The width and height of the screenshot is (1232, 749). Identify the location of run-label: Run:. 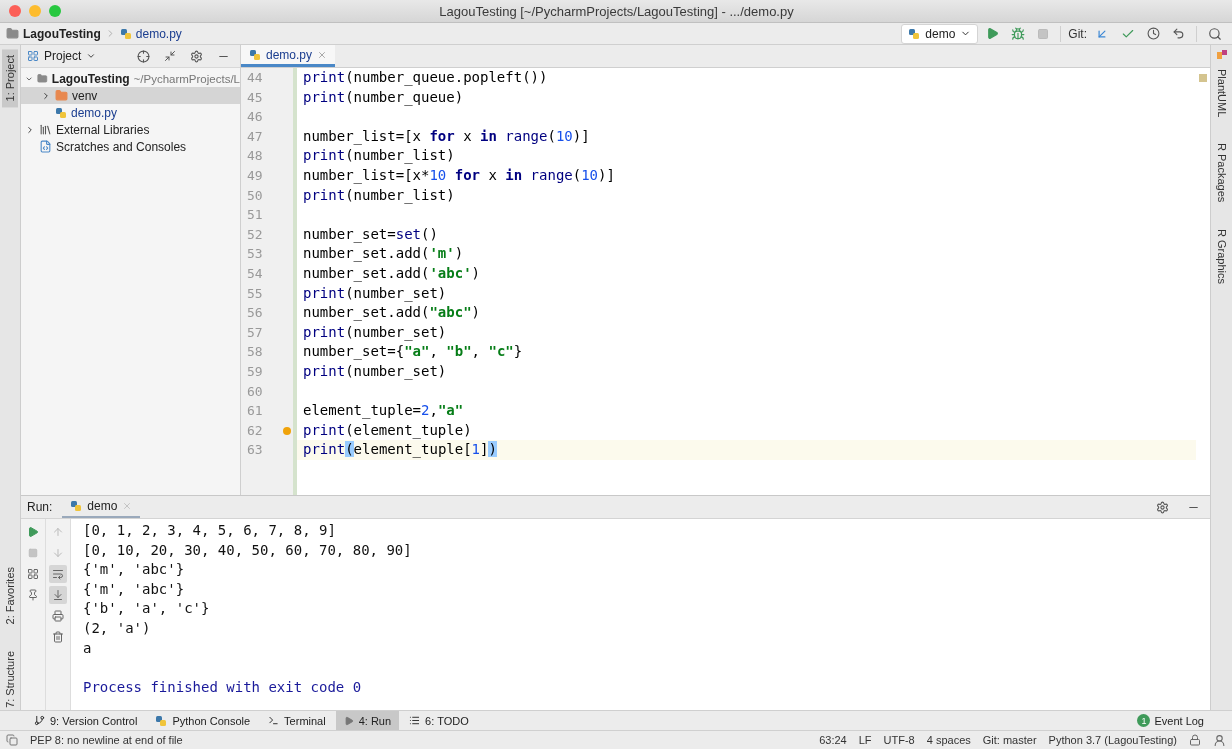
(40, 507).